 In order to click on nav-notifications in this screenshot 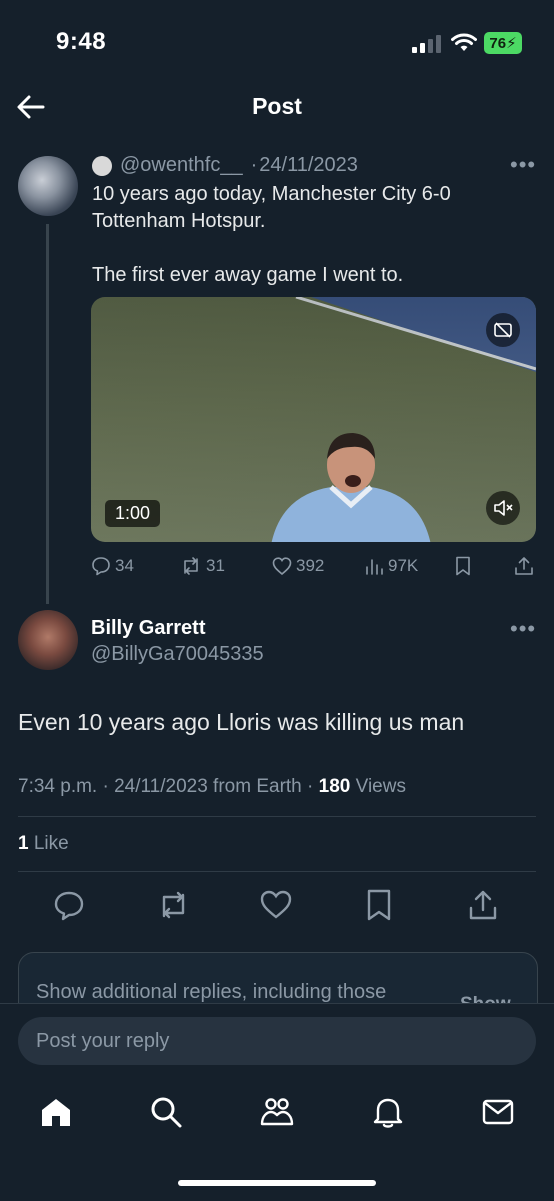, I will do `click(388, 1112)`.